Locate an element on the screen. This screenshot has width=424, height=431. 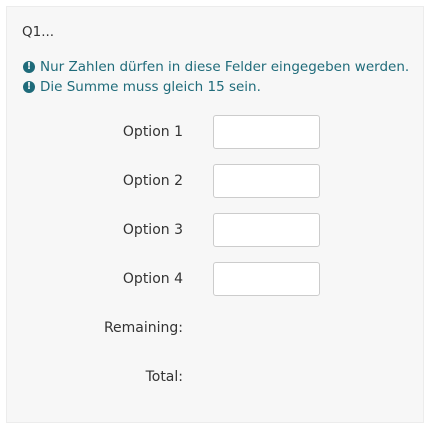
option-row-1: Option 1 is located at coordinates (215, 132).